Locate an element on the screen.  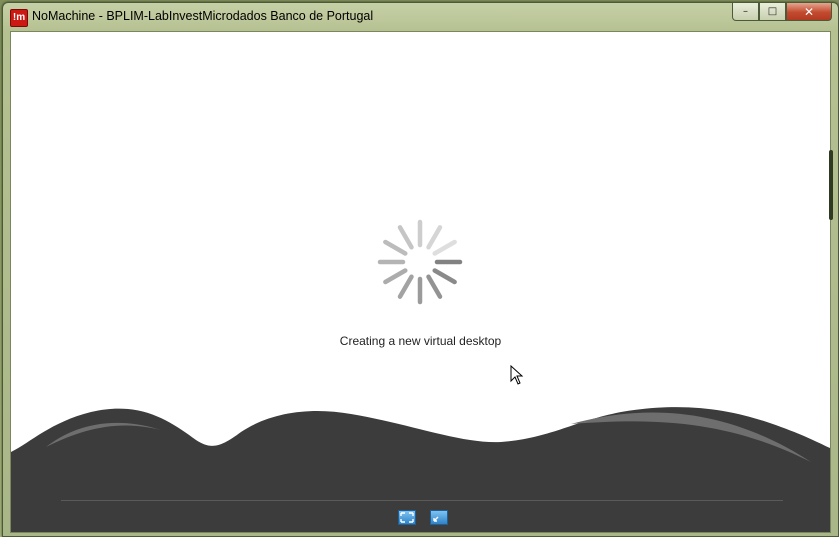
desktop-edge is located at coordinates (831, 185).